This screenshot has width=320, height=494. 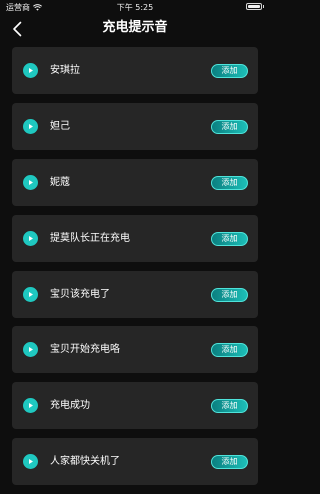 What do you see at coordinates (135, 462) in the screenshot?
I see `list-item: 人家都快关机了 添加` at bounding box center [135, 462].